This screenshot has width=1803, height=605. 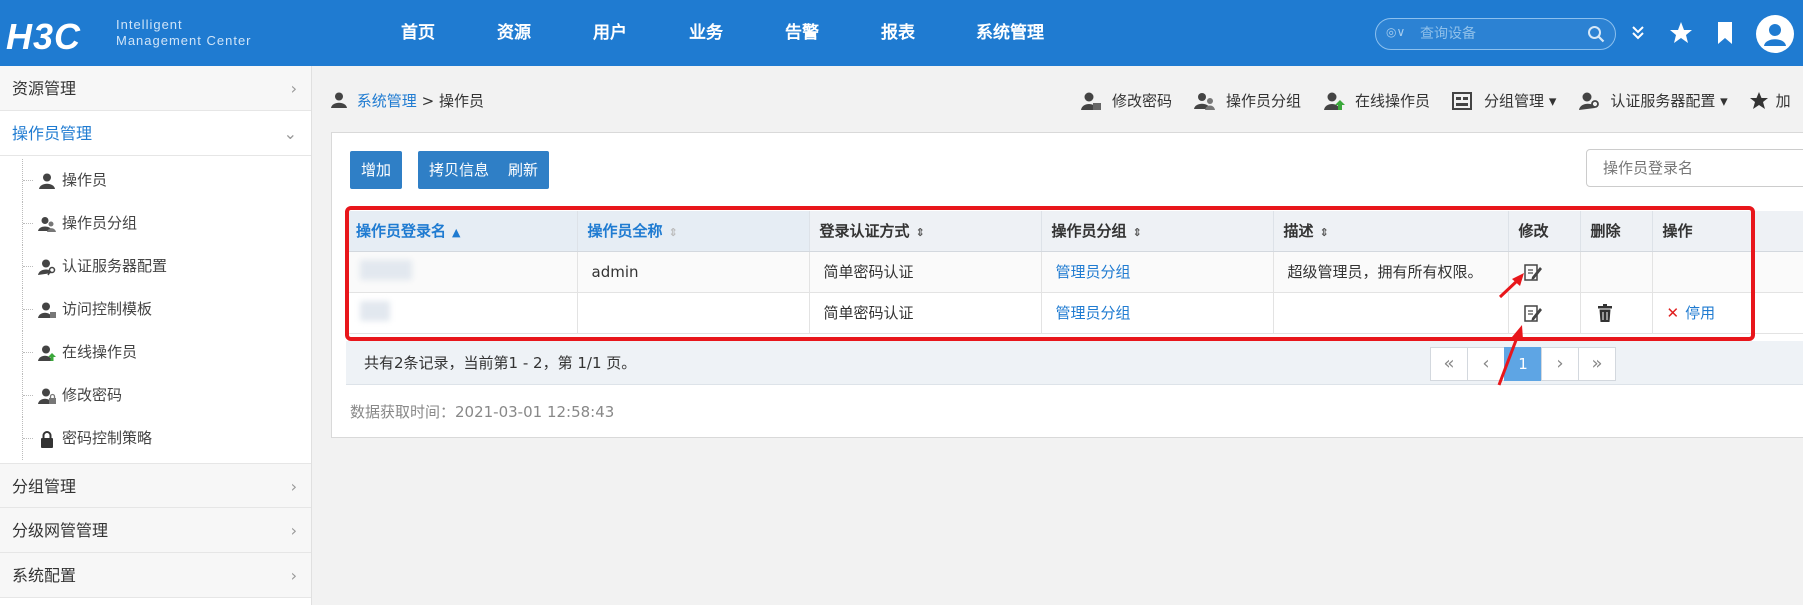 I want to click on page-1-button: 1, so click(x=1523, y=364).